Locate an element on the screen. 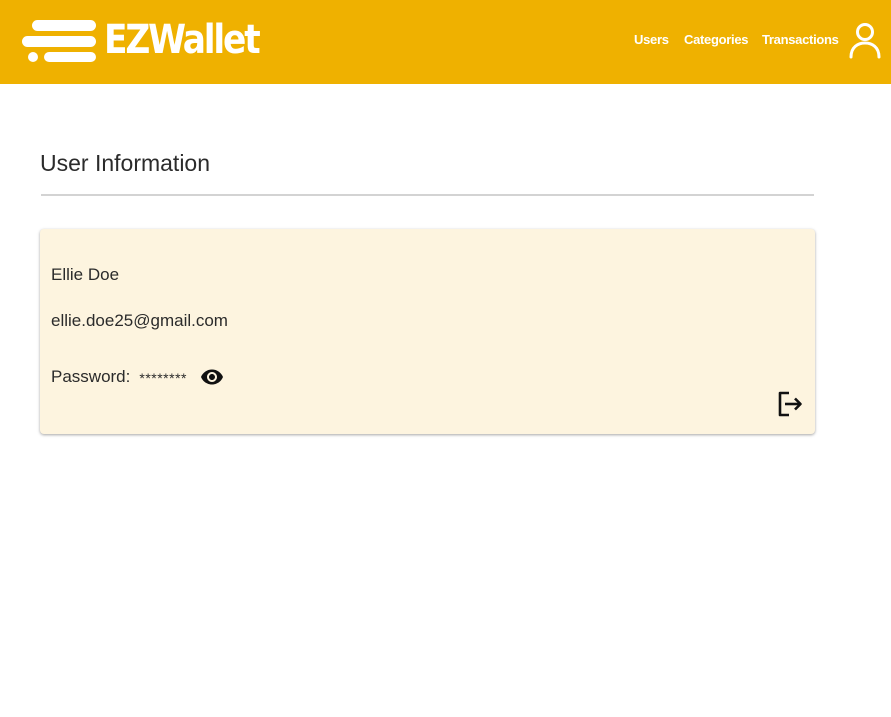  eye-icon is located at coordinates (212, 377).